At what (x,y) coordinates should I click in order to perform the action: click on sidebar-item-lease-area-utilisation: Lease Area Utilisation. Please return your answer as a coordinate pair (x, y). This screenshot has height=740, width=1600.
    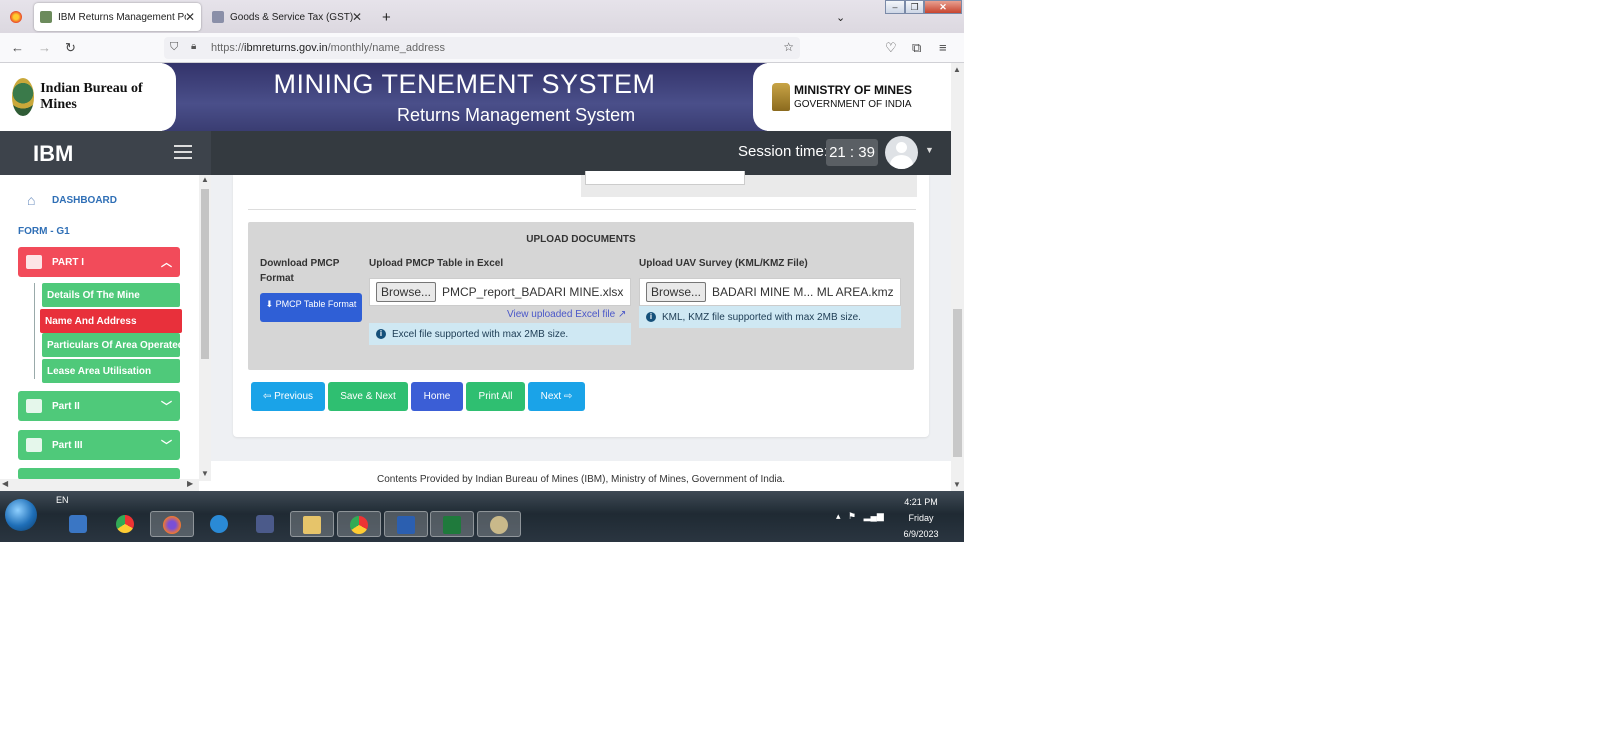
    Looking at the image, I should click on (111, 371).